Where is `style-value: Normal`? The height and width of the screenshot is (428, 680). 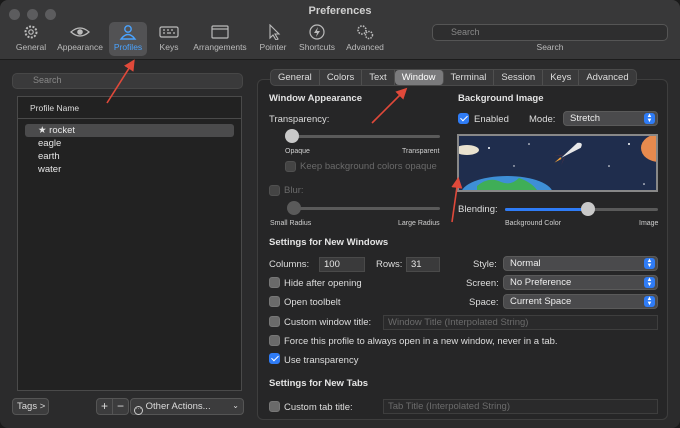 style-value: Normal is located at coordinates (525, 263).